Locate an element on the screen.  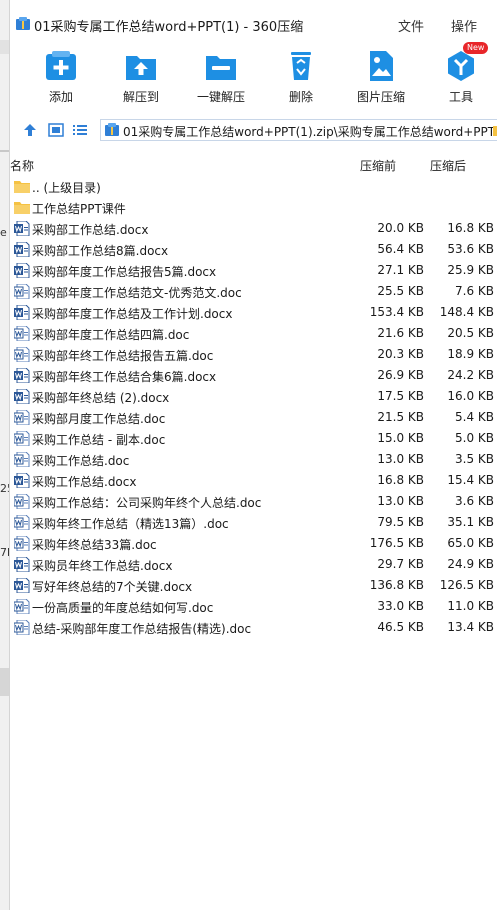
delete-label: 删除 is located at coordinates (300, 97).